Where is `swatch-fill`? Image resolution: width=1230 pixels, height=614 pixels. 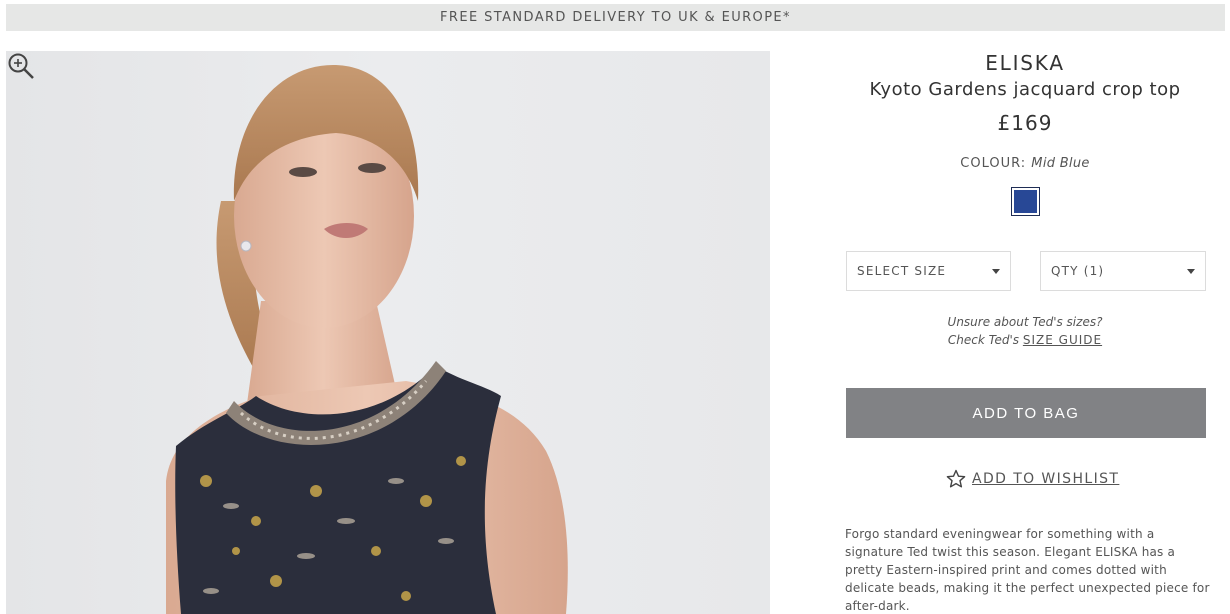
swatch-fill is located at coordinates (1025, 201).